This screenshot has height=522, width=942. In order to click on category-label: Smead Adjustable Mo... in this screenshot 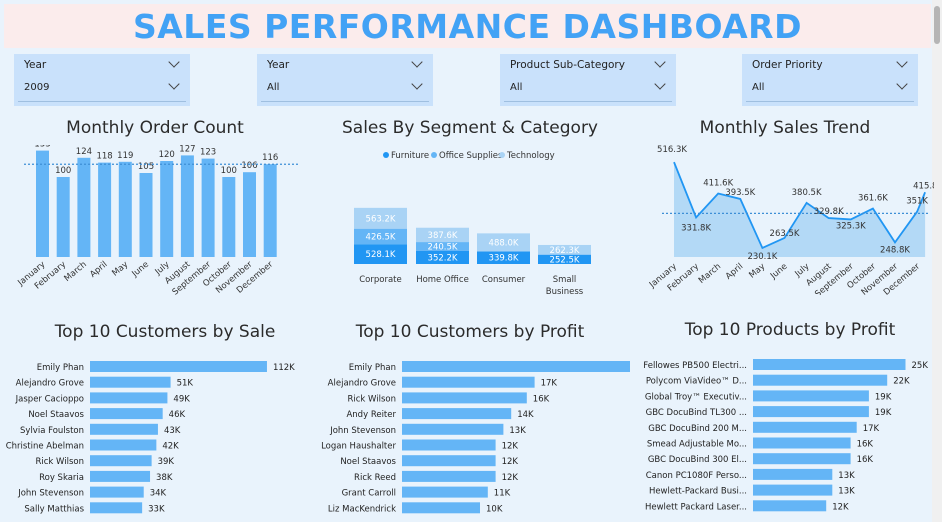, I will do `click(697, 445)`.